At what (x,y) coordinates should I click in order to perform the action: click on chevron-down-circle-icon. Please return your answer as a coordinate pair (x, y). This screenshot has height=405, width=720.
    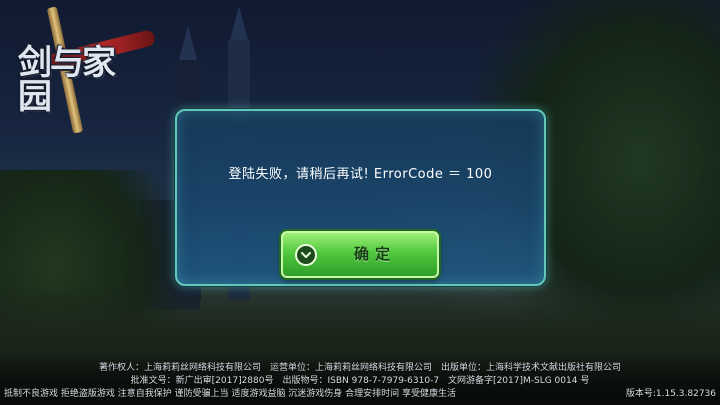
    Looking at the image, I should click on (306, 255).